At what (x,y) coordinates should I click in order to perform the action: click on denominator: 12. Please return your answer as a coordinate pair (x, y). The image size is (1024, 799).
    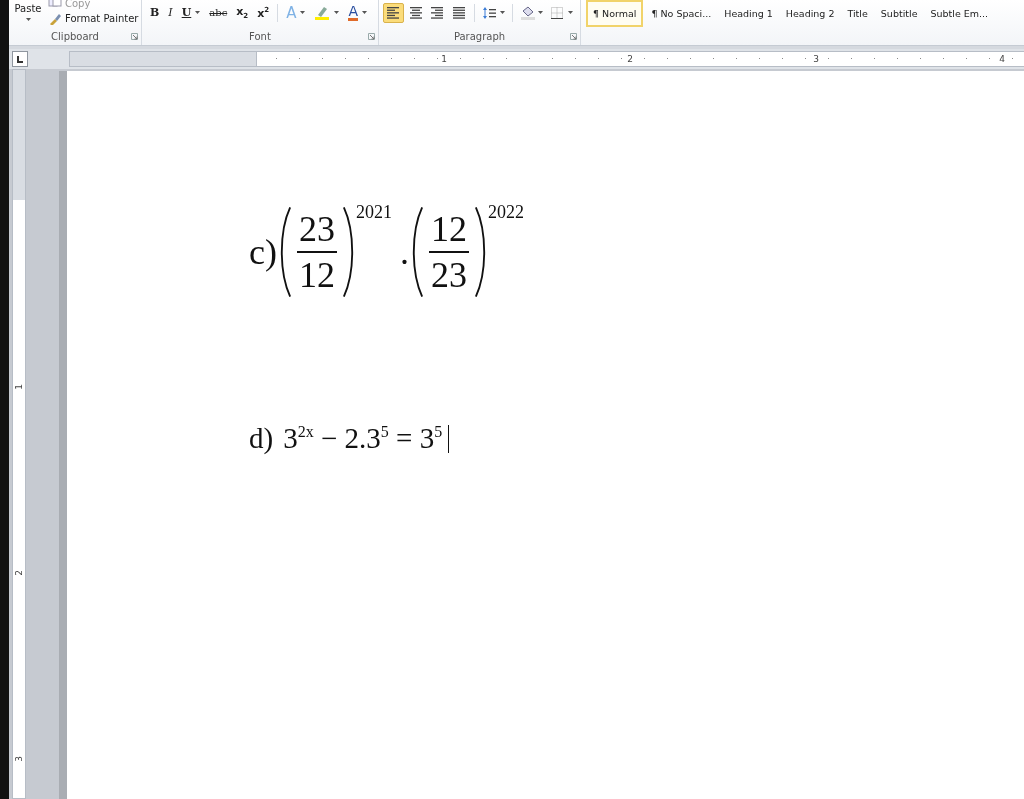
    Looking at the image, I should click on (316, 274).